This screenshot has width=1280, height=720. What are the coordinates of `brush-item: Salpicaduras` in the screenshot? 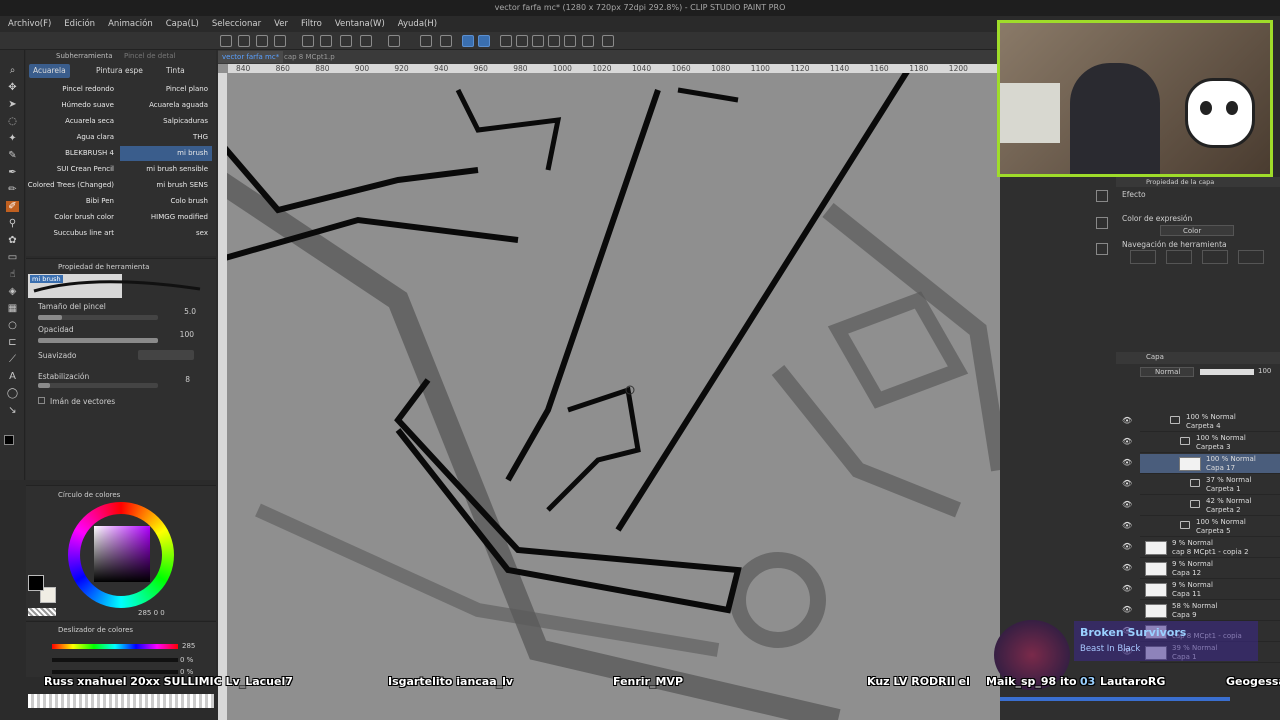 It's located at (166, 121).